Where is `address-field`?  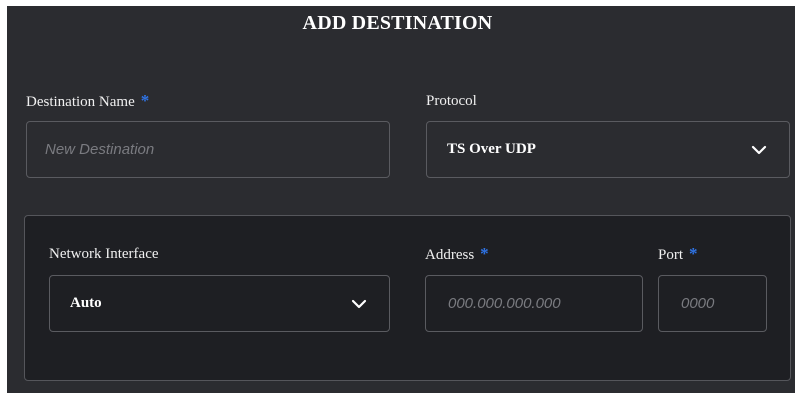
address-field is located at coordinates (534, 303).